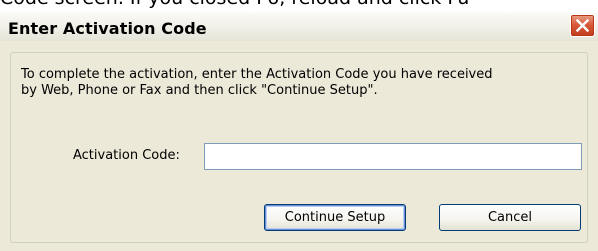 This screenshot has width=598, height=251. I want to click on dialog-title: Enter Activation Code, so click(107, 28).